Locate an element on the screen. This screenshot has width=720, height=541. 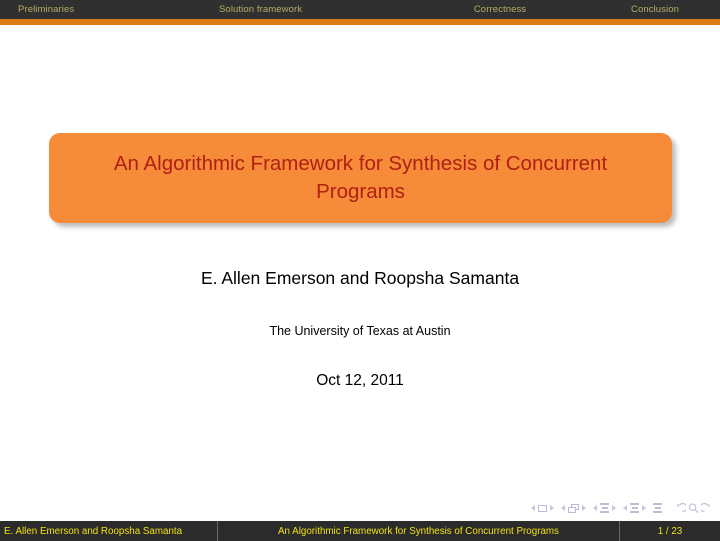
subsection-nav-icon is located at coordinates (604, 508).